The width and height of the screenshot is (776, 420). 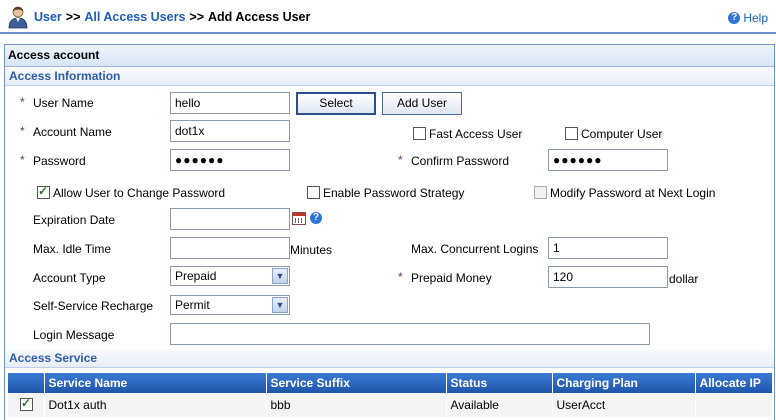 I want to click on row-select-checkbox, so click(x=26, y=403).